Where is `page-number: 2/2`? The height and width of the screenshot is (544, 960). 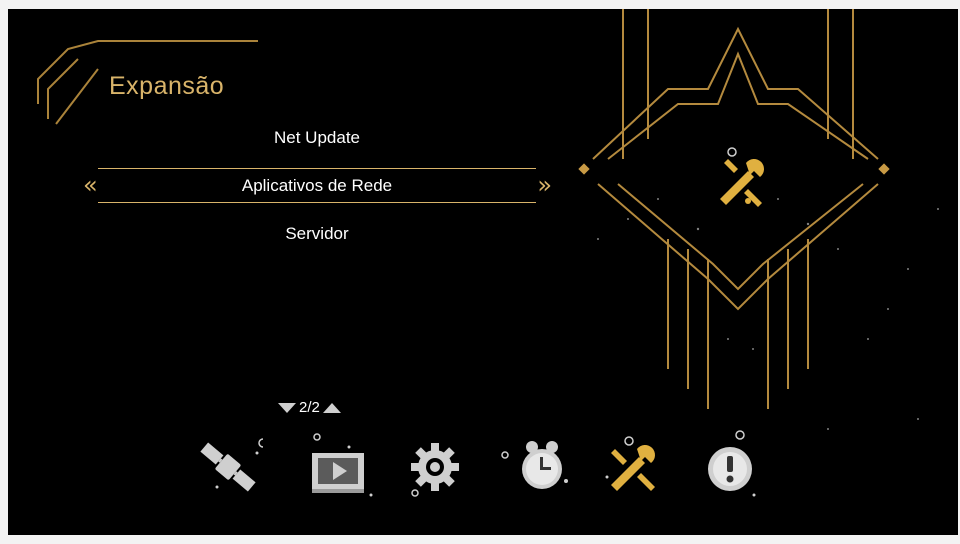
page-number: 2/2 is located at coordinates (309, 407).